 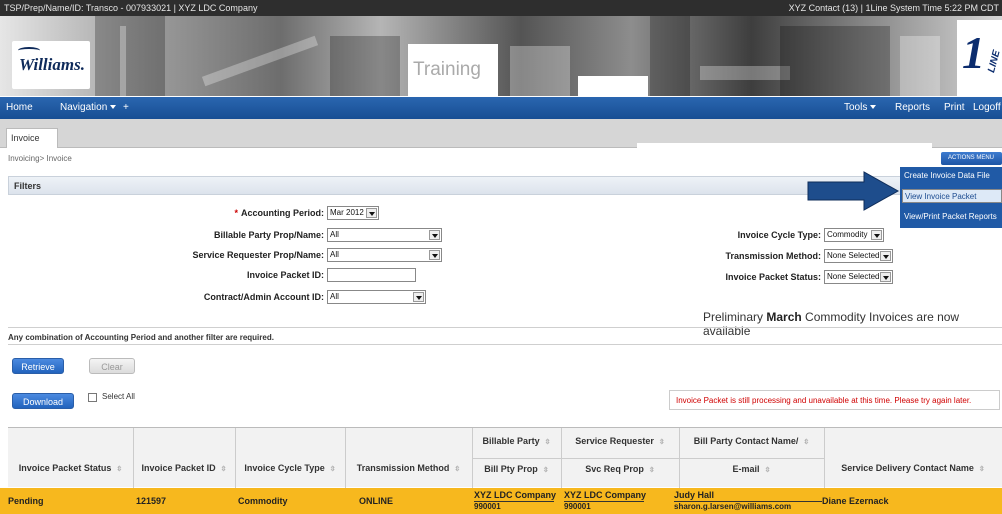 I want to click on contract-account-label: Contract/Admin Account ID:, so click(x=263, y=297).